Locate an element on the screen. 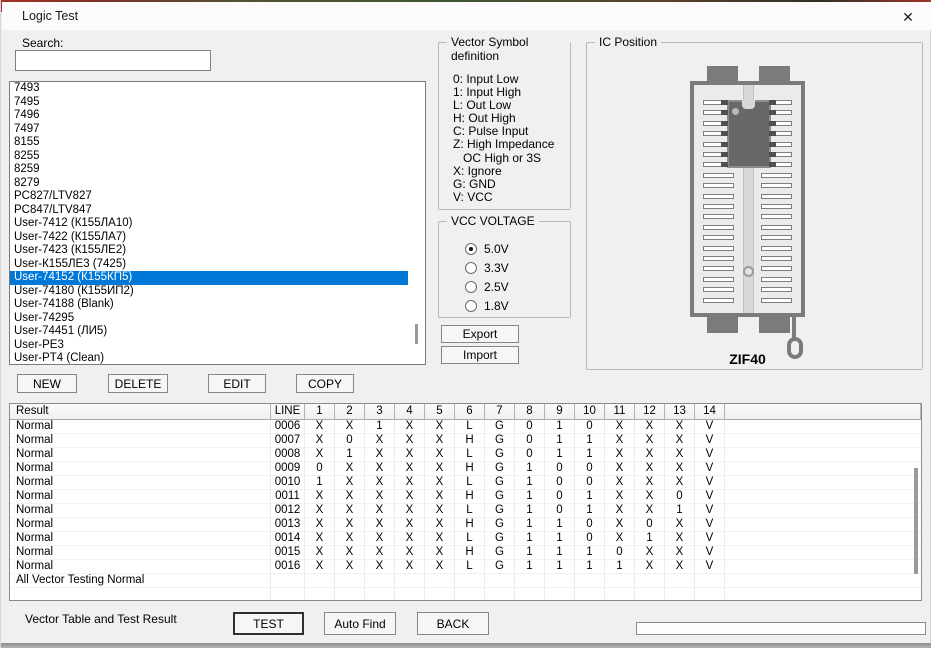  table-row: Normal 0006 X X 1 X X L G 0 1 0 X X X V is located at coordinates (465, 427).